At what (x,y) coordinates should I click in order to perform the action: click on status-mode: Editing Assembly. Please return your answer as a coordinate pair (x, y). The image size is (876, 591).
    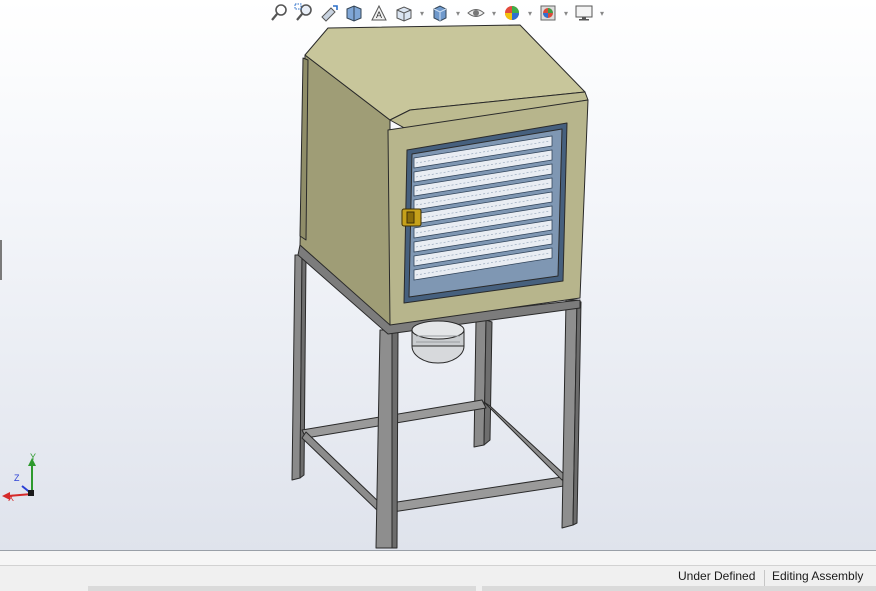
    Looking at the image, I should click on (817, 576).